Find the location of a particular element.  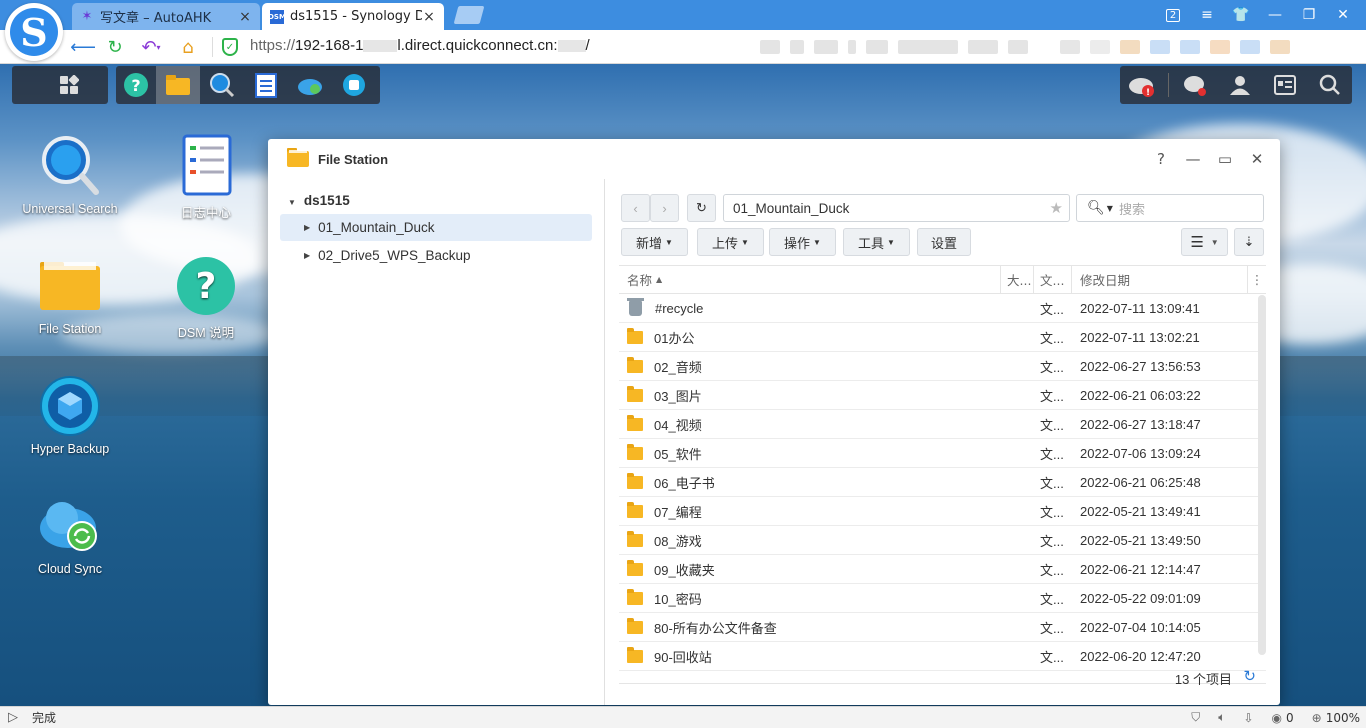

window-title: File Station is located at coordinates (353, 159).